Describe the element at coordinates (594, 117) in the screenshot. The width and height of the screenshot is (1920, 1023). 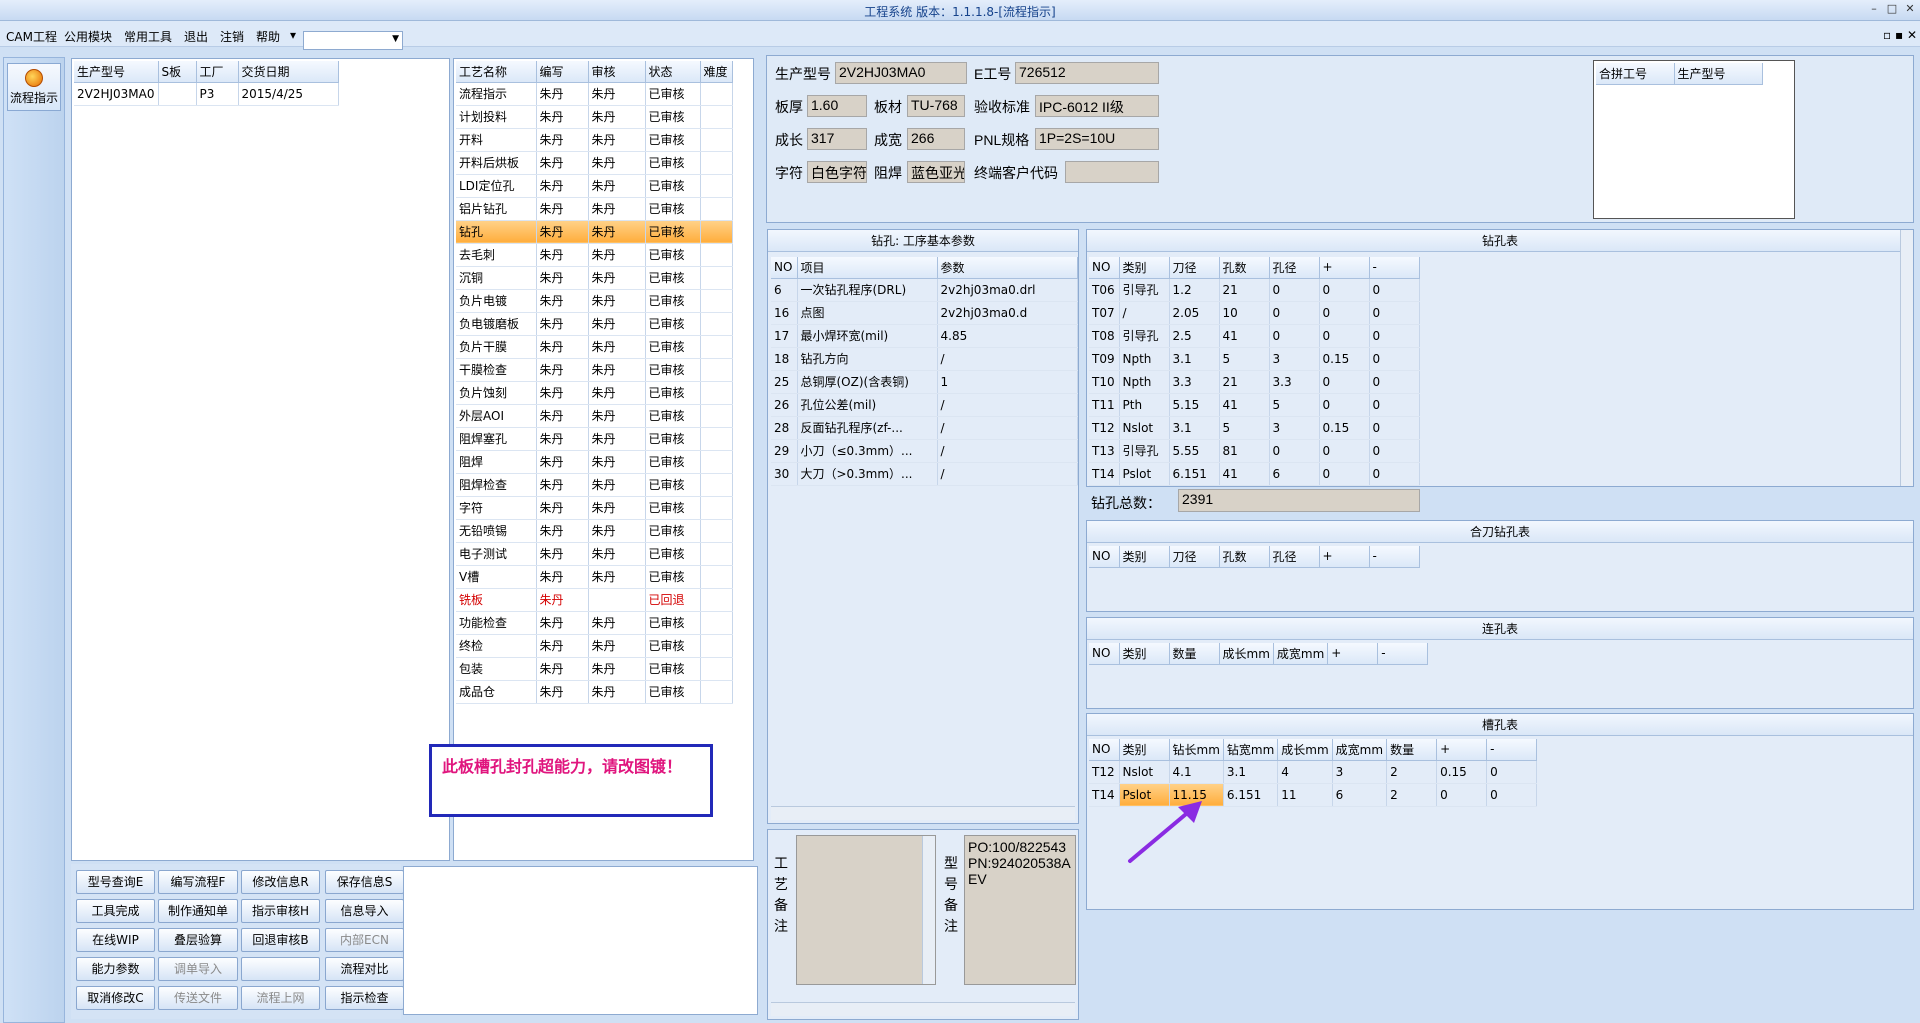
I see `table-row: 计划投料 朱丹 朱丹 已审核` at that location.